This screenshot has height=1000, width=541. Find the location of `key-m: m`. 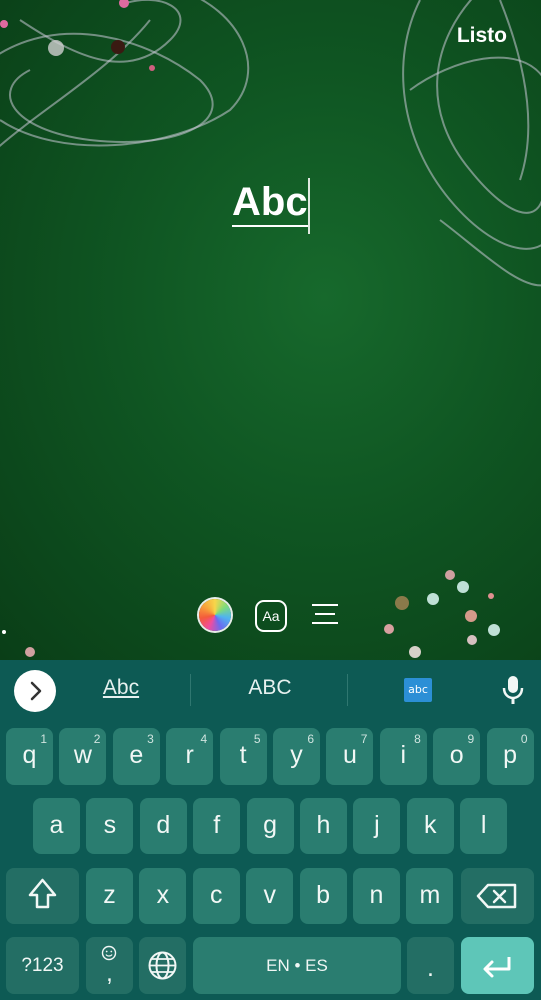

key-m: m is located at coordinates (430, 896).